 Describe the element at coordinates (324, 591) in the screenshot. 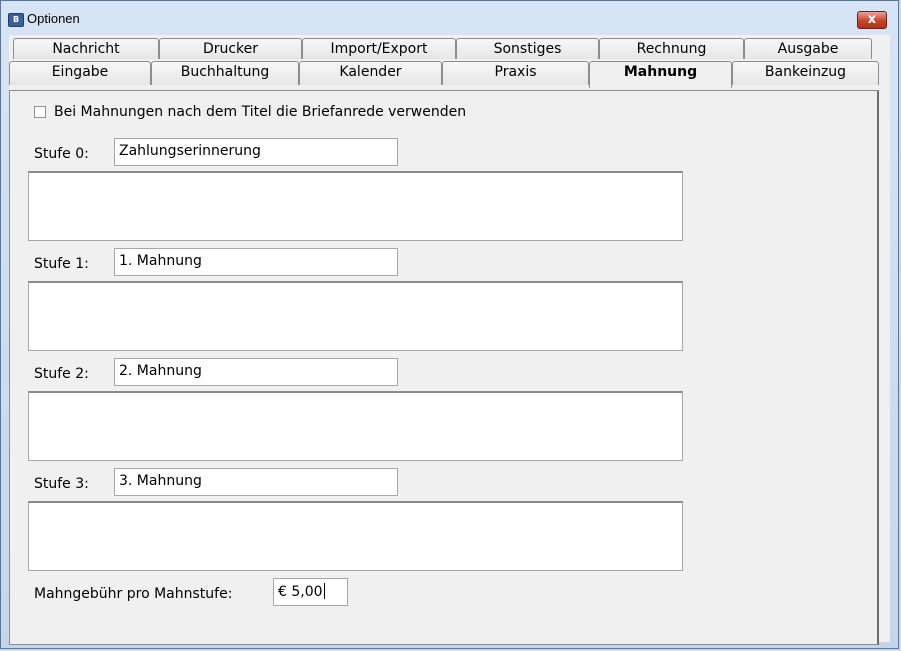

I see `text-cursor` at that location.